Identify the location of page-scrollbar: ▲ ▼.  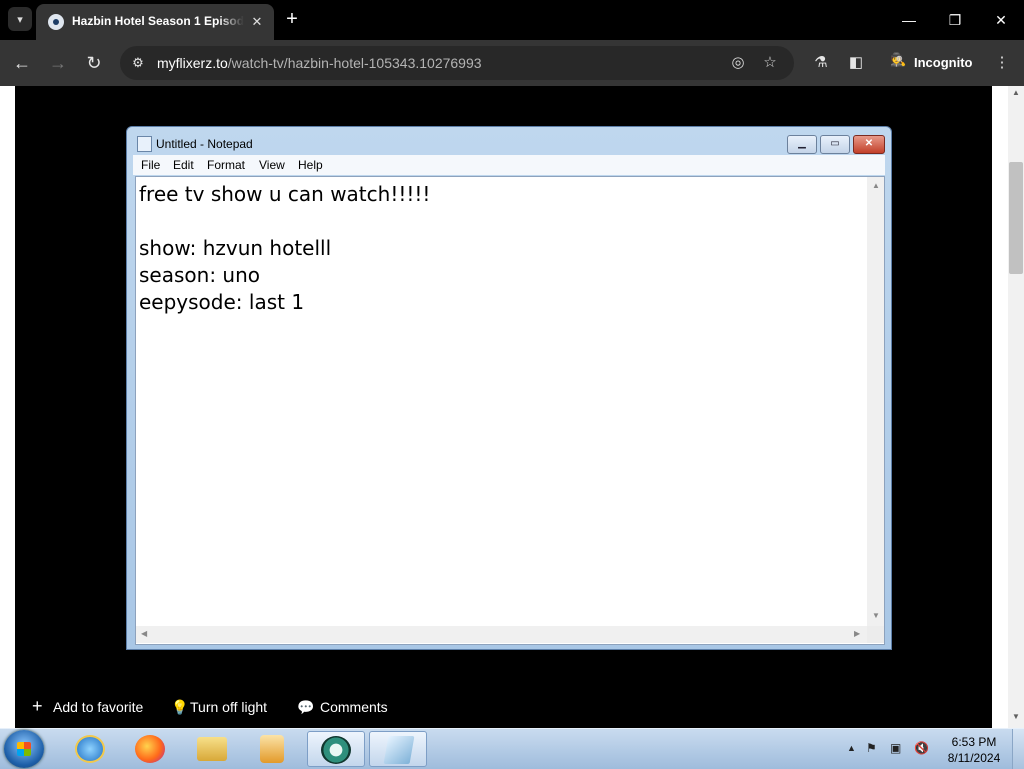
(1016, 407).